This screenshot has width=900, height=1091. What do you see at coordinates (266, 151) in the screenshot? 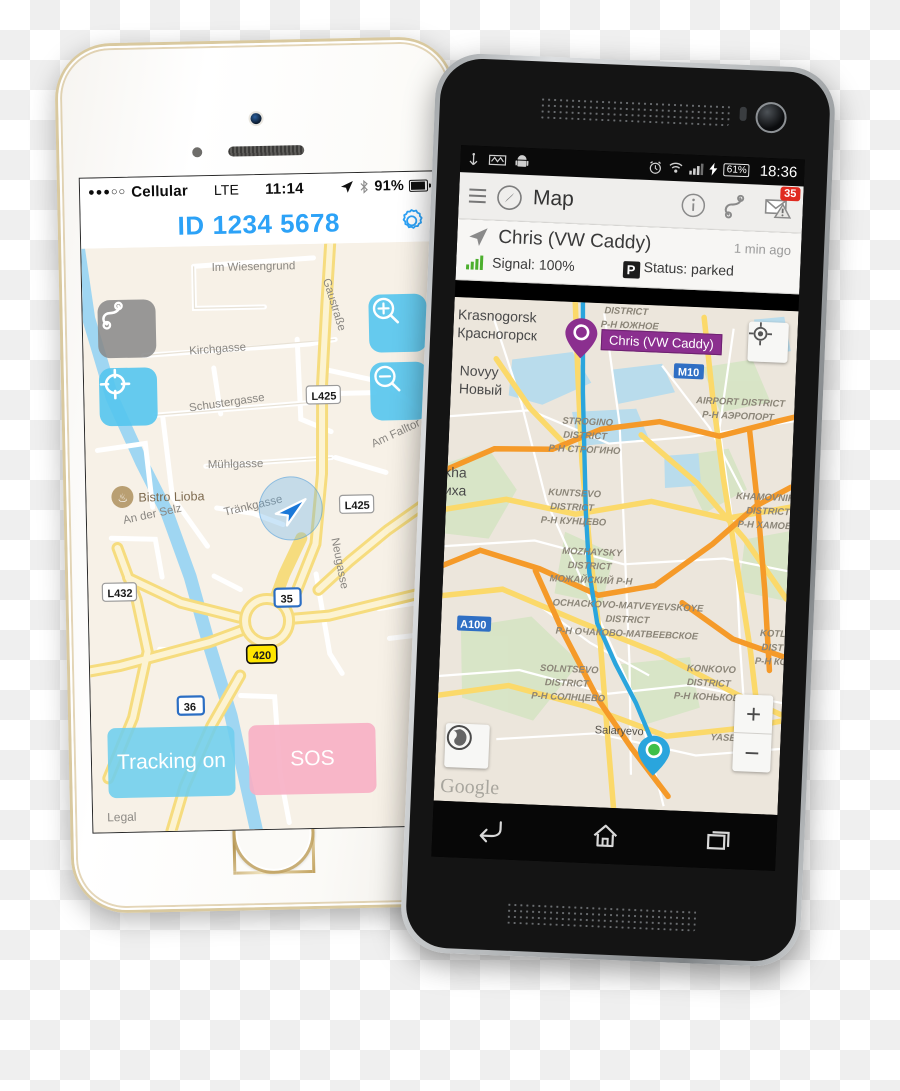
I see `iphone-earpiece-speaker` at bounding box center [266, 151].